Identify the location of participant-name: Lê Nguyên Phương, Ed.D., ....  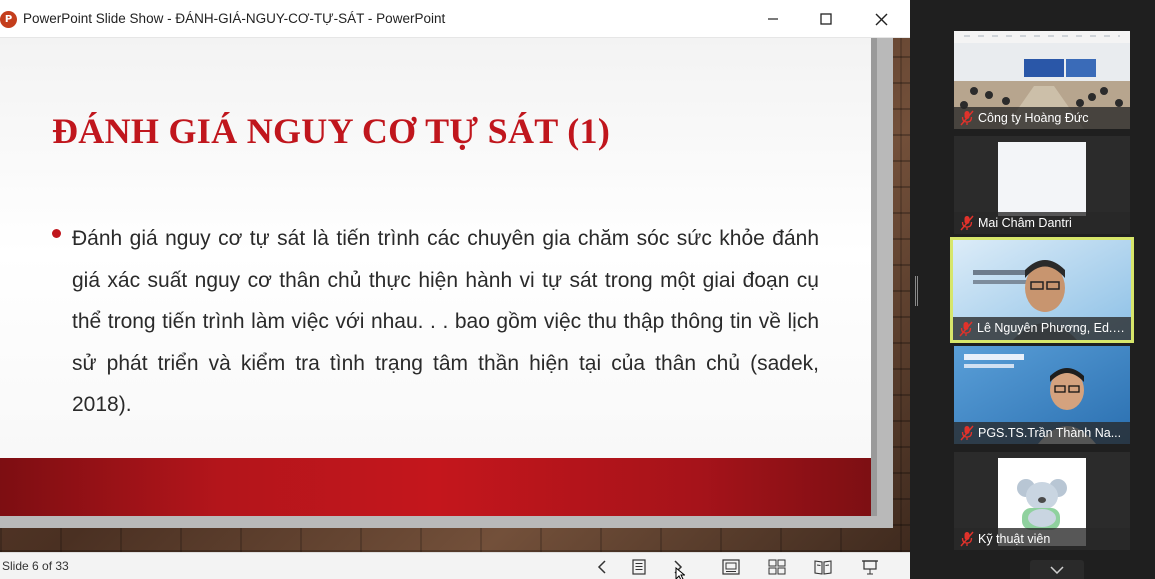
(1042, 328).